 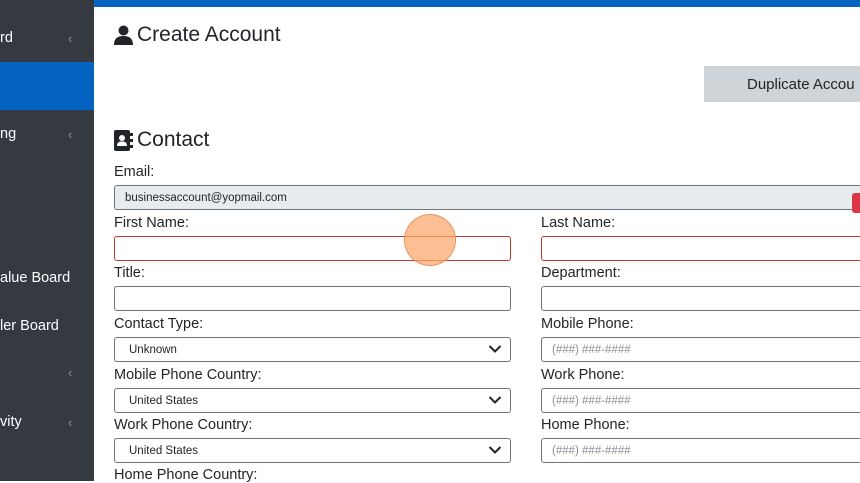 What do you see at coordinates (206, 197) in the screenshot?
I see `email-value: businessaccount@yopmail.com` at bounding box center [206, 197].